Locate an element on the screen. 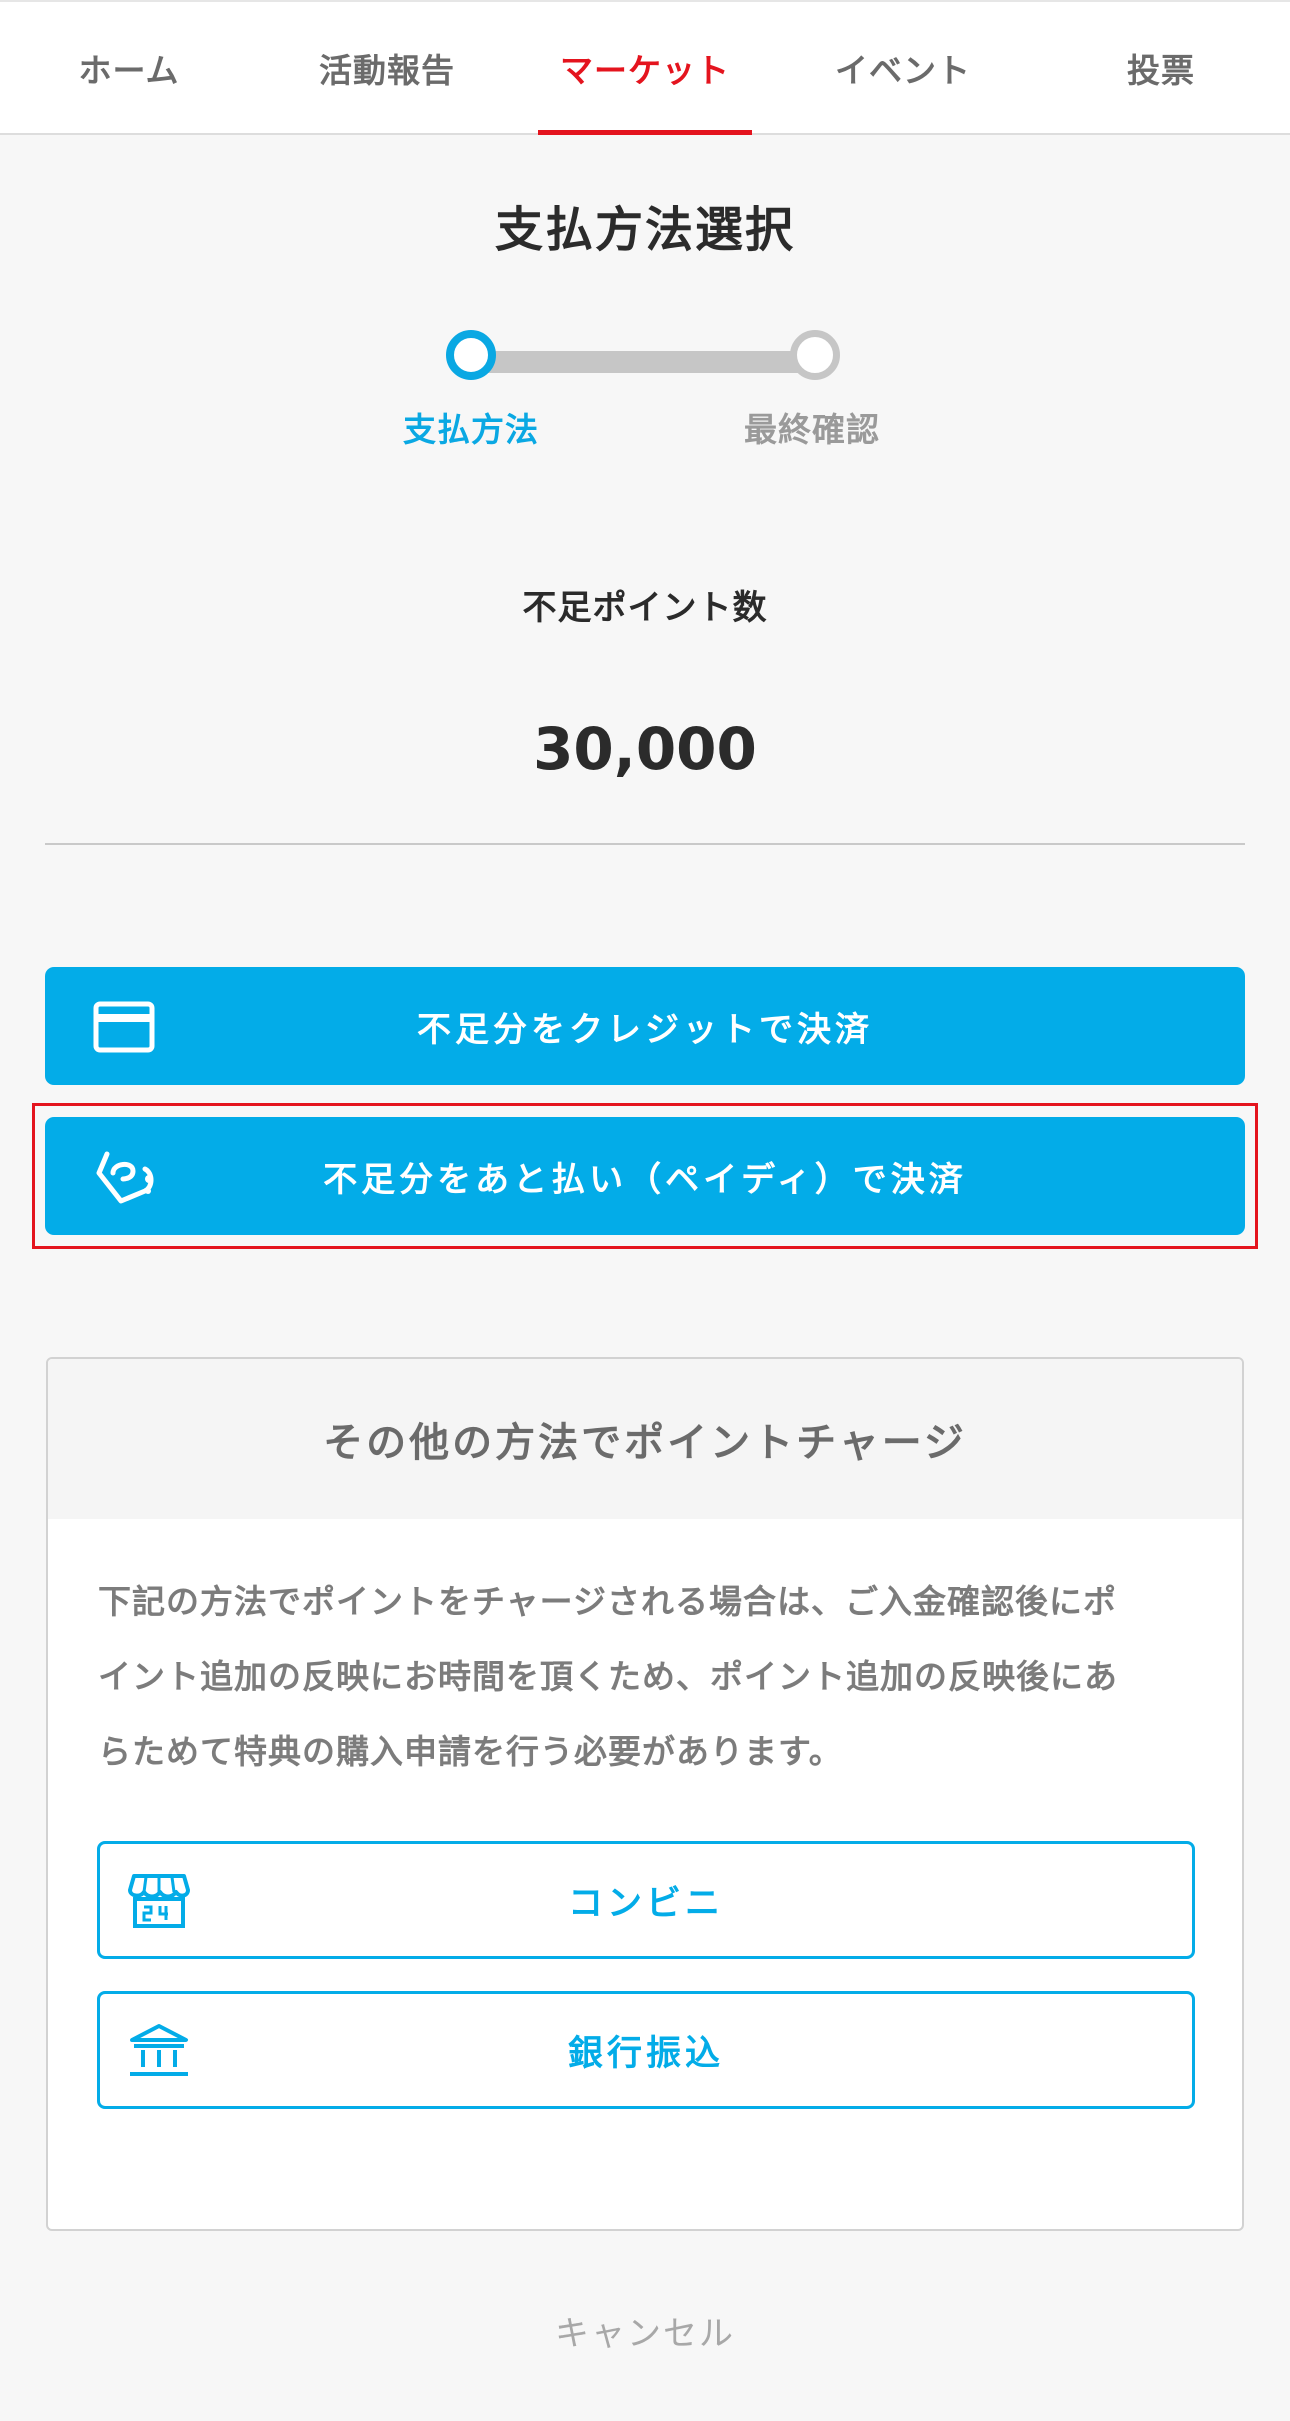  tab-market-label: マーケット is located at coordinates (645, 70).